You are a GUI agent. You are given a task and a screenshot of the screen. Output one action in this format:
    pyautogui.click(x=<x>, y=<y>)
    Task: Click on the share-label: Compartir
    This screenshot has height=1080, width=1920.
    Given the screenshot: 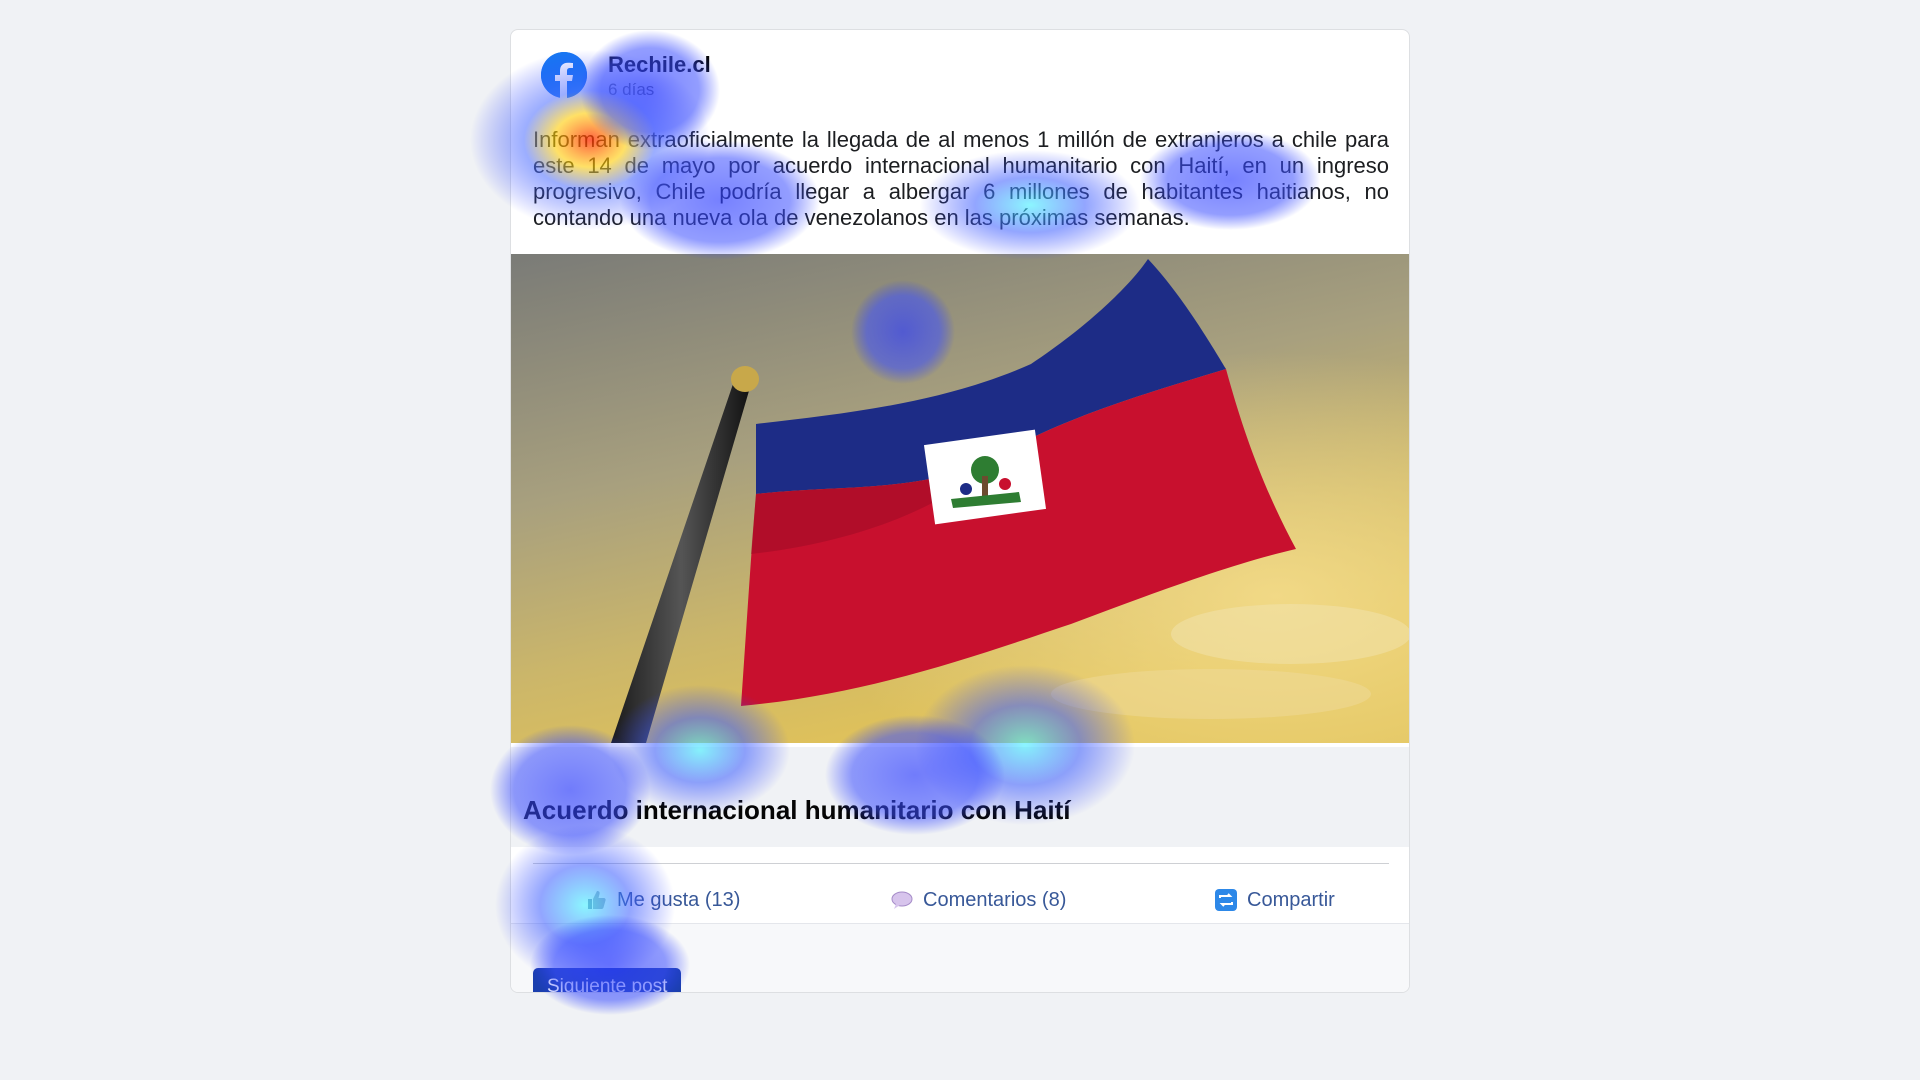 What is the action you would take?
    pyautogui.click(x=1291, y=899)
    